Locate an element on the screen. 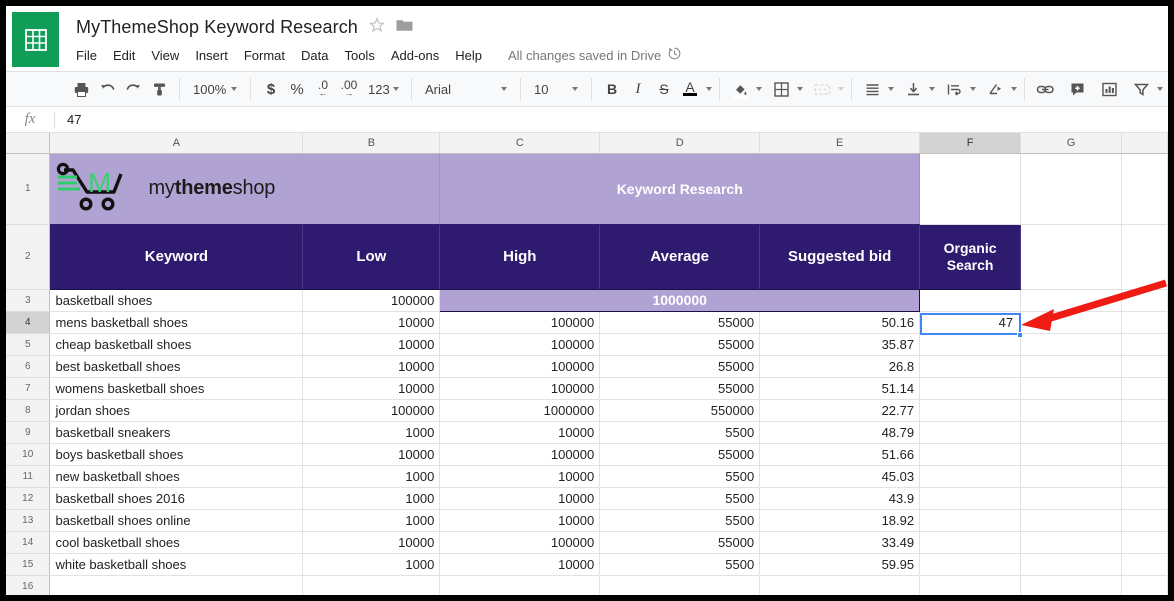  row-header-6: 6 is located at coordinates (28, 366).